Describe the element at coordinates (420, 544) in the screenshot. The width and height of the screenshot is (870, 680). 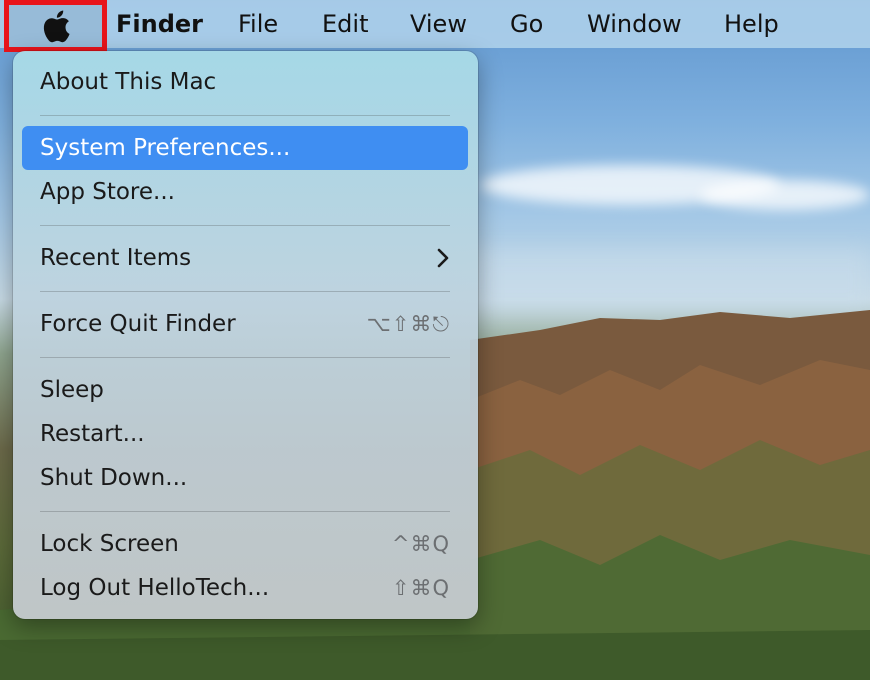
I see `keyboard-shortcut: ^⌘Q` at that location.